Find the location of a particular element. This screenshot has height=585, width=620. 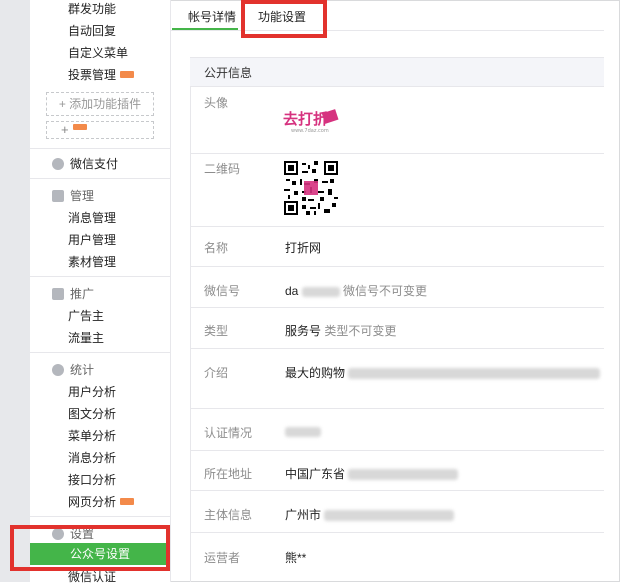

sidebar-item-label: 投票管理 is located at coordinates (92, 75).